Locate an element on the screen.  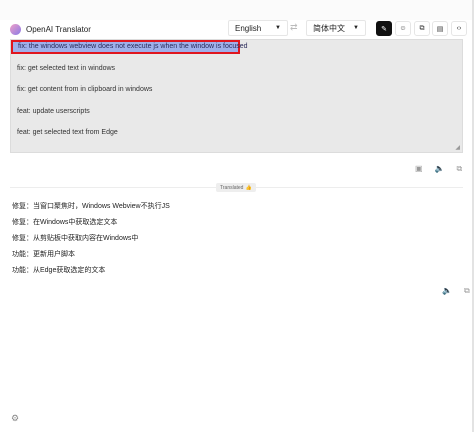
target-language-select: 简体中文 ▼ is located at coordinates (336, 28).